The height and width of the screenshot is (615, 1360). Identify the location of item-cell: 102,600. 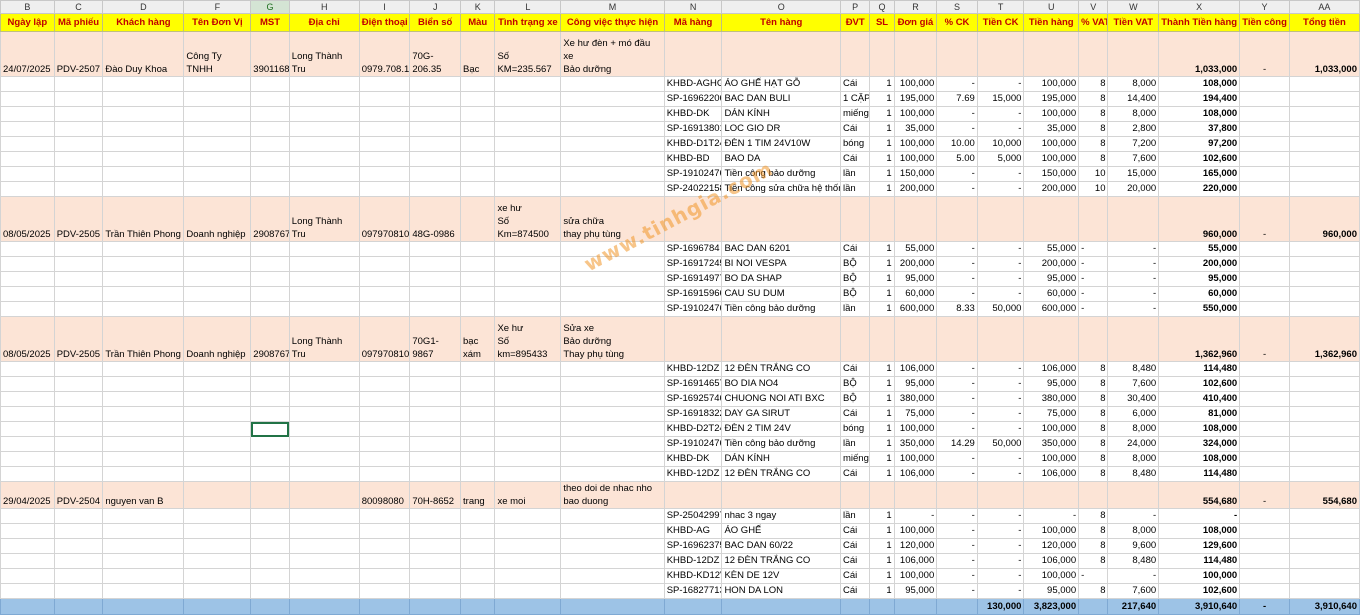
(1199, 384).